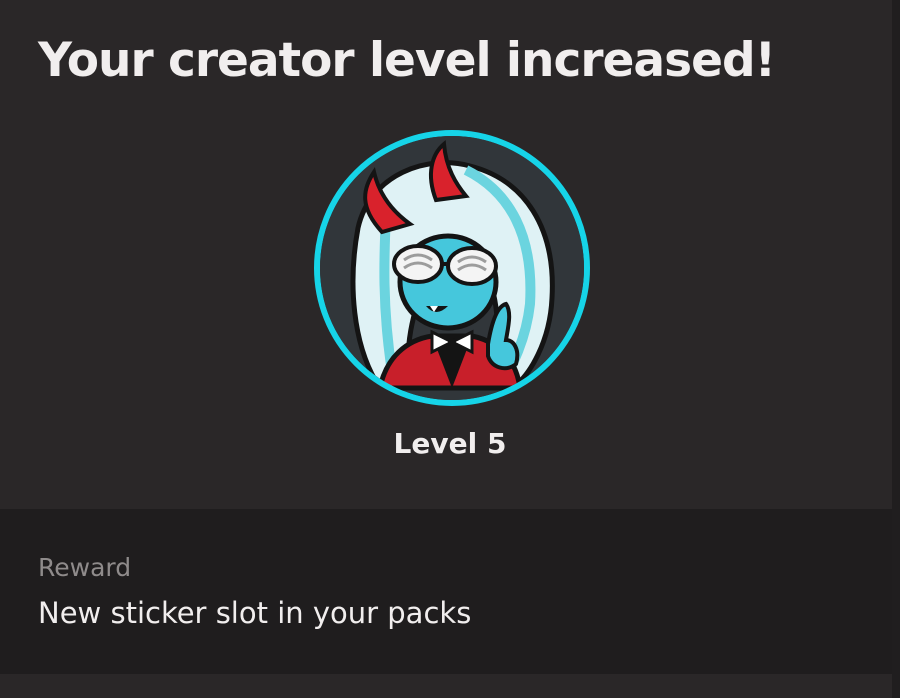 This screenshot has width=900, height=698. Describe the element at coordinates (450, 443) in the screenshot. I see `level-label: Level 5` at that location.